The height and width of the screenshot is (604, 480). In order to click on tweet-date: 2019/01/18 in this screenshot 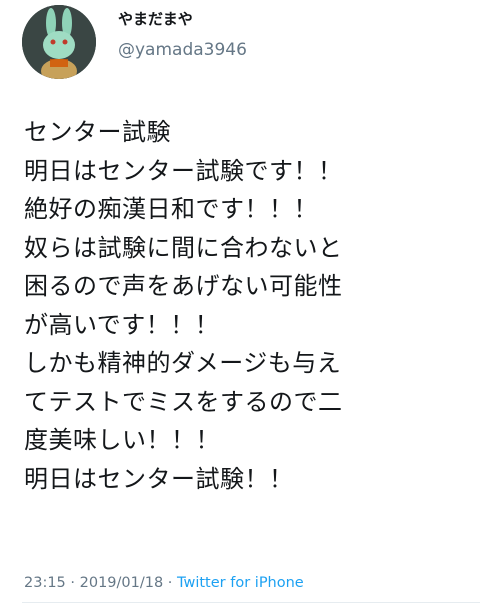, I will do `click(122, 583)`.